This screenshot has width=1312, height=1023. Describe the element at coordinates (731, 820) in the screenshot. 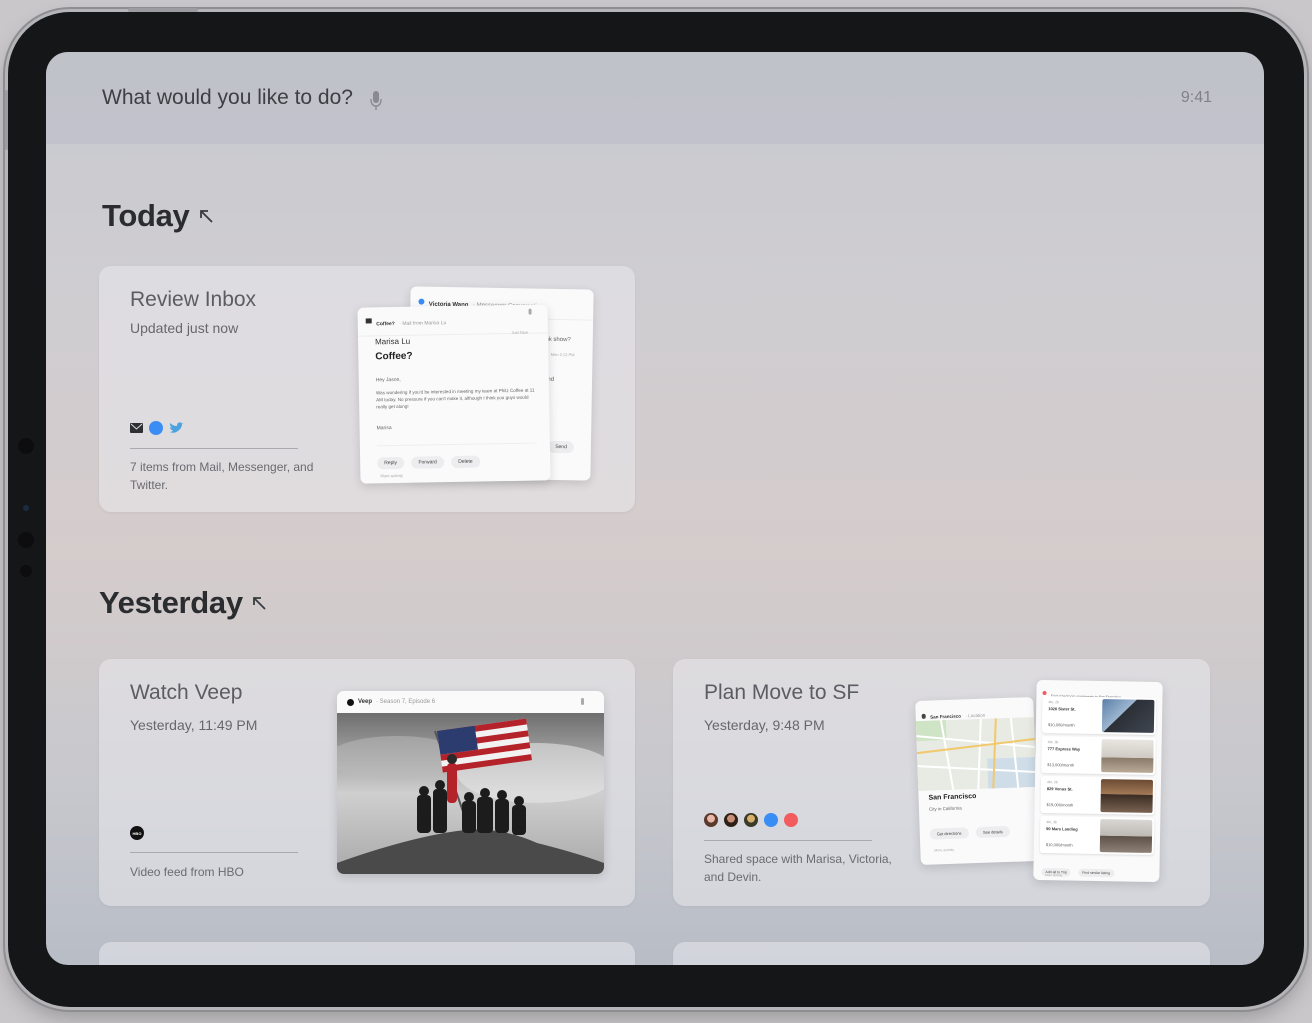

I see `avatar-victoria` at that location.